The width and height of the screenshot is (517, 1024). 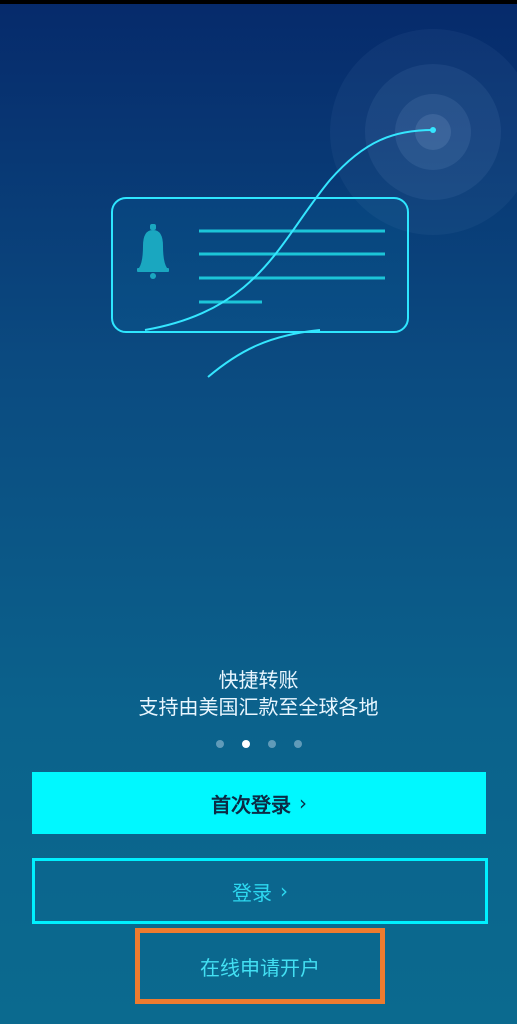 What do you see at coordinates (258, 707) in the screenshot?
I see `slide-subtitle: 支持由美国汇款至全球各地` at bounding box center [258, 707].